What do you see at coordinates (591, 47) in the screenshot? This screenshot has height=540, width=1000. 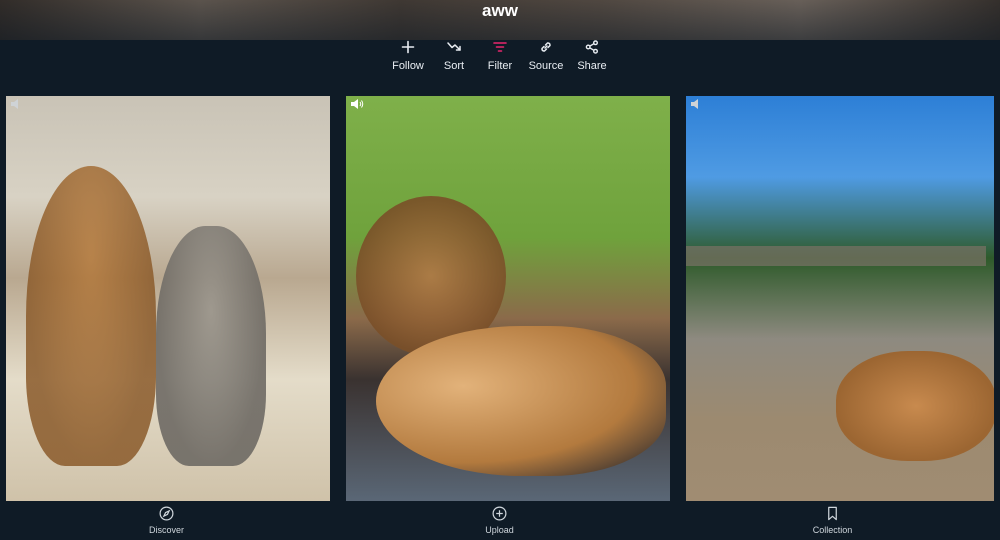 I see `share-icon` at bounding box center [591, 47].